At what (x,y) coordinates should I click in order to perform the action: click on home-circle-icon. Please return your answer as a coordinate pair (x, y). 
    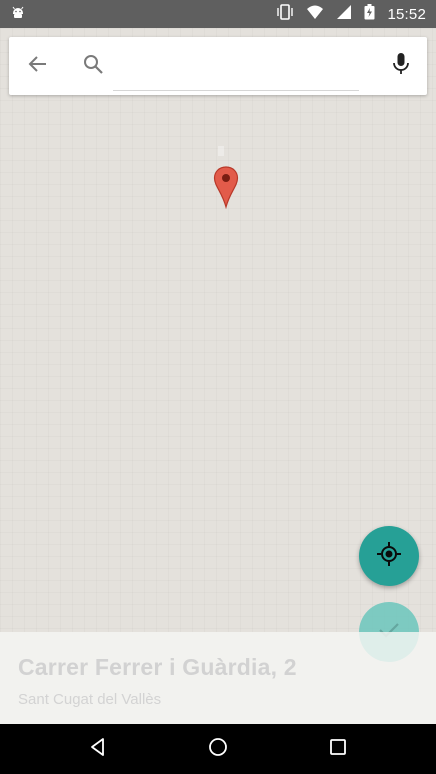
    Looking at the image, I should click on (218, 749).